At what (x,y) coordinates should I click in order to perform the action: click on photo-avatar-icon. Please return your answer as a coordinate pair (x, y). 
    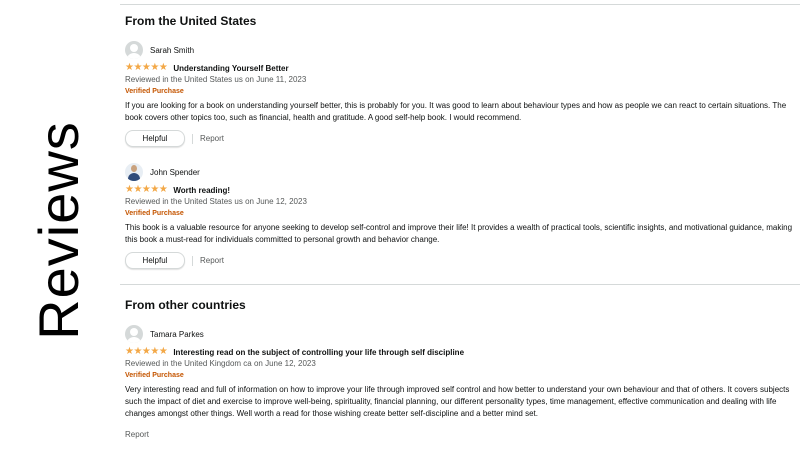
    Looking at the image, I should click on (134, 172).